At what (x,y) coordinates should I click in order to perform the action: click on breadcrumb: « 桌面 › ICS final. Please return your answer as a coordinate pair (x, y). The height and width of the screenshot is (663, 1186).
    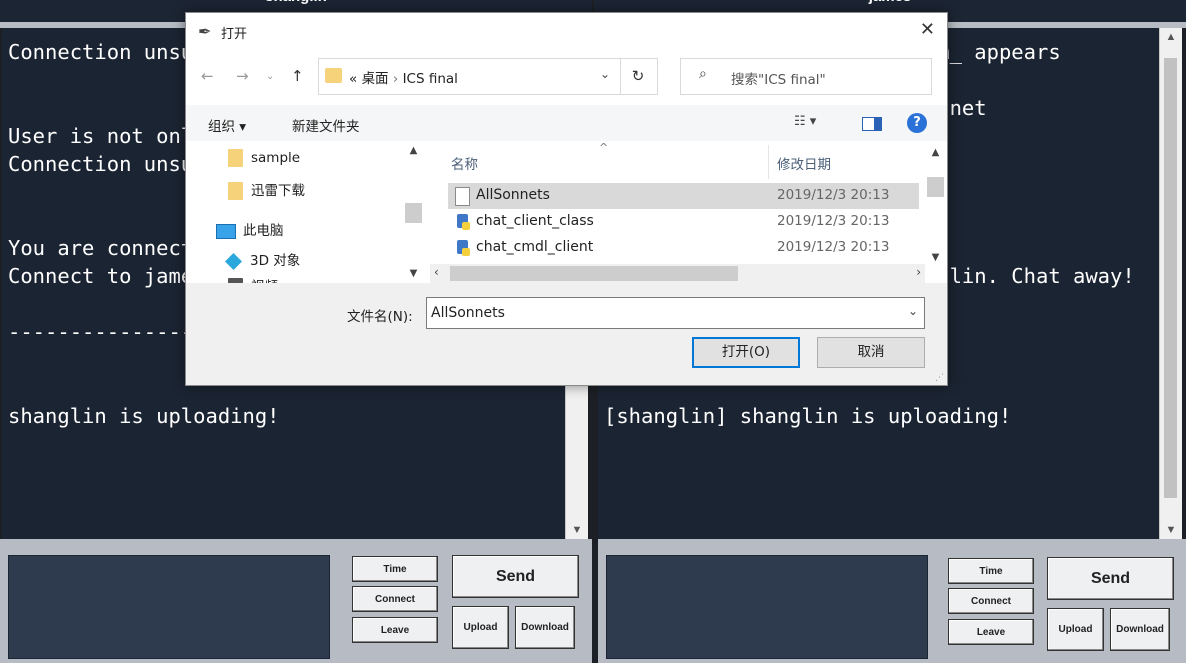
    Looking at the image, I should click on (403, 77).